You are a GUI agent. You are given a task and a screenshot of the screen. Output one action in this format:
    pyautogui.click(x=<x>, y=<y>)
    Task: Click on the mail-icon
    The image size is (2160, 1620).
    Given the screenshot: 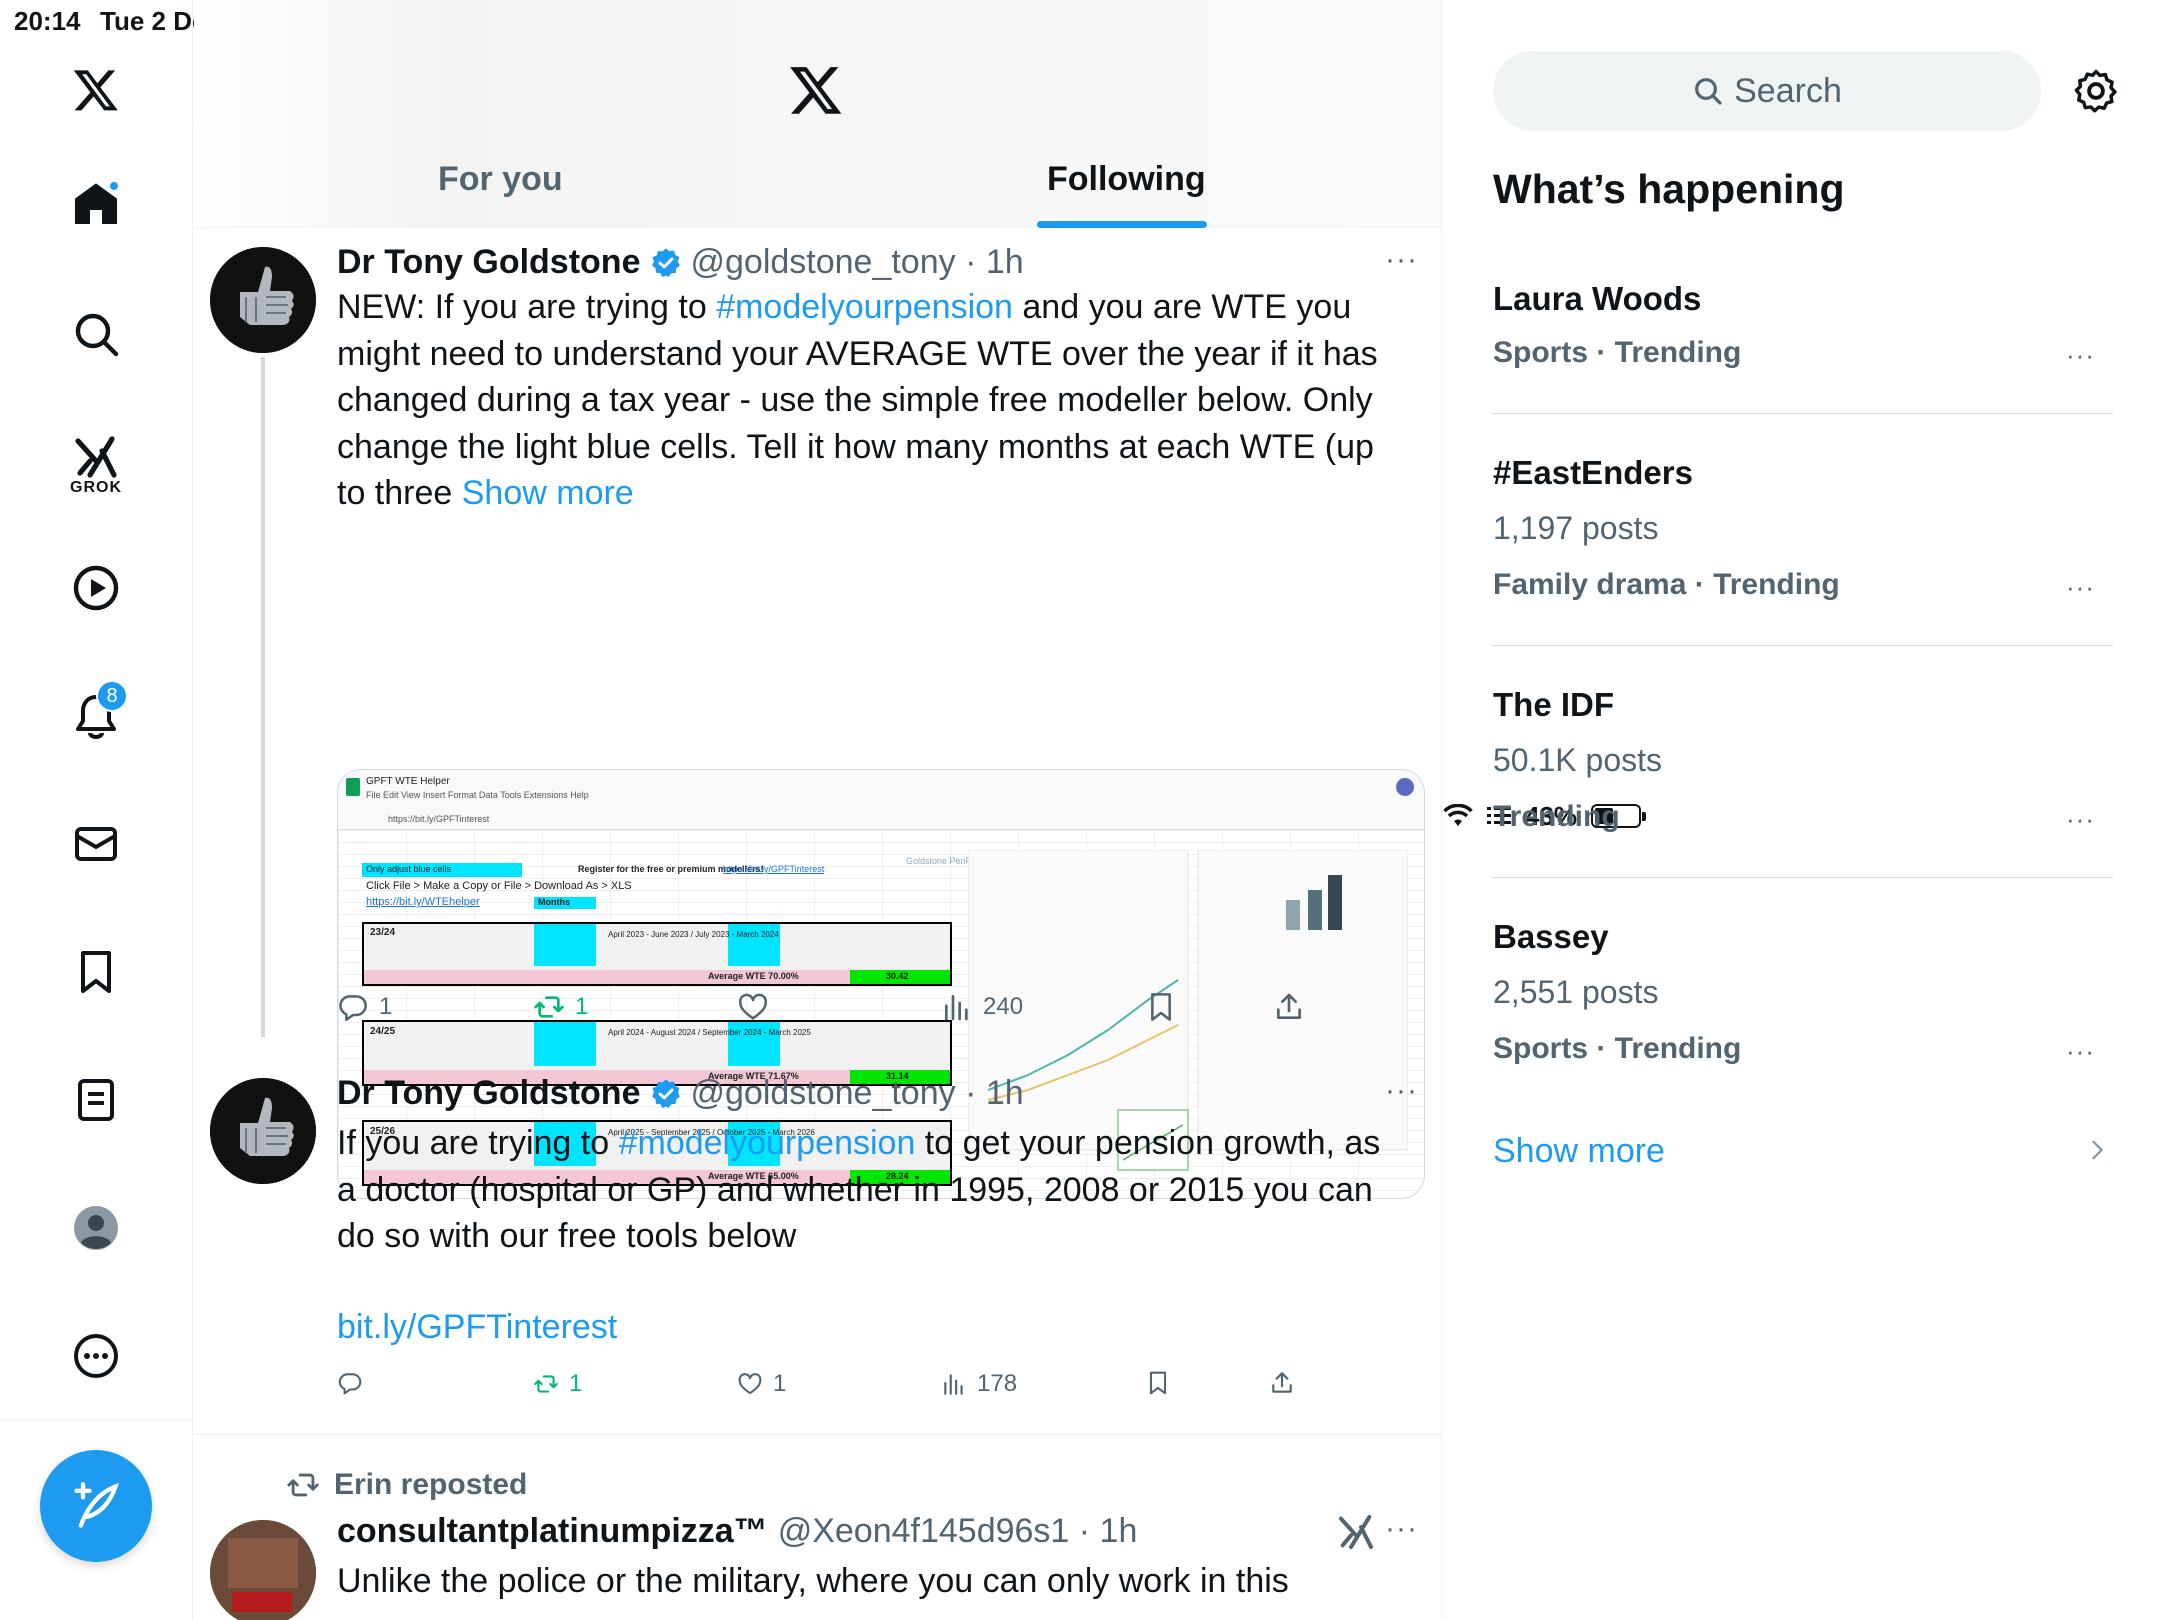 What is the action you would take?
    pyautogui.click(x=96, y=844)
    